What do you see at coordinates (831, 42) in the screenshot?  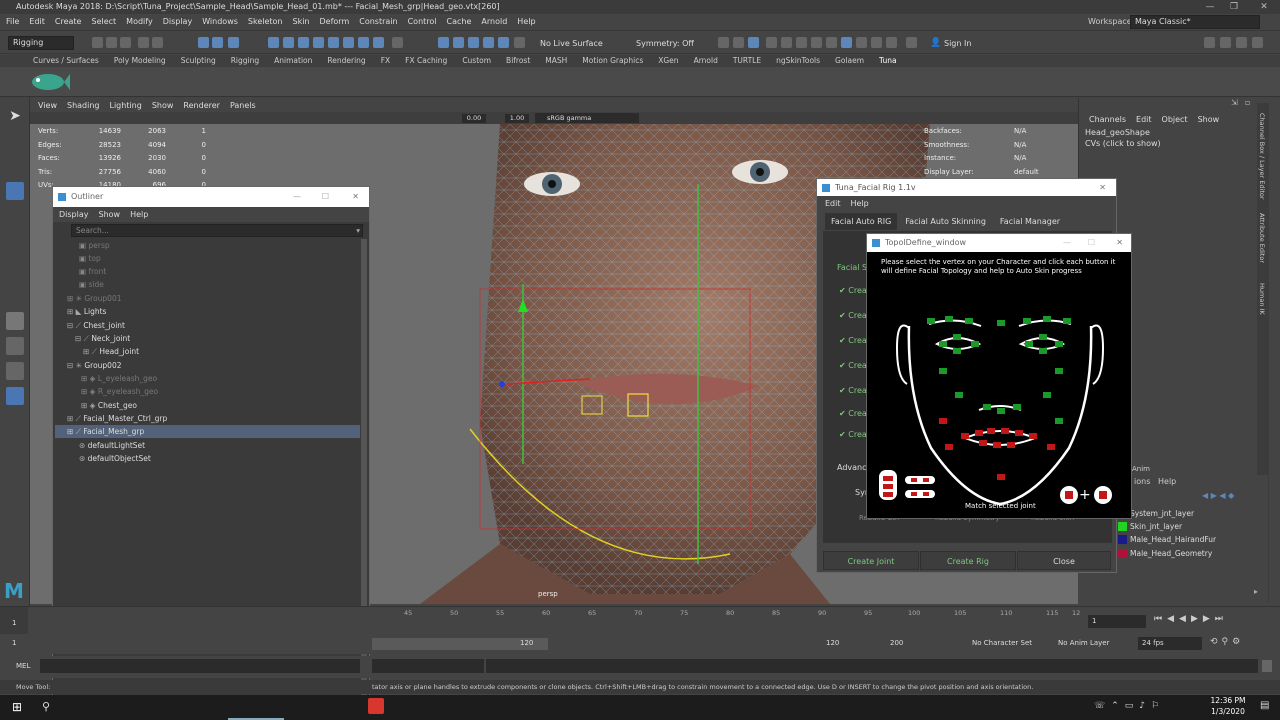 I see `arnold-view-icon` at bounding box center [831, 42].